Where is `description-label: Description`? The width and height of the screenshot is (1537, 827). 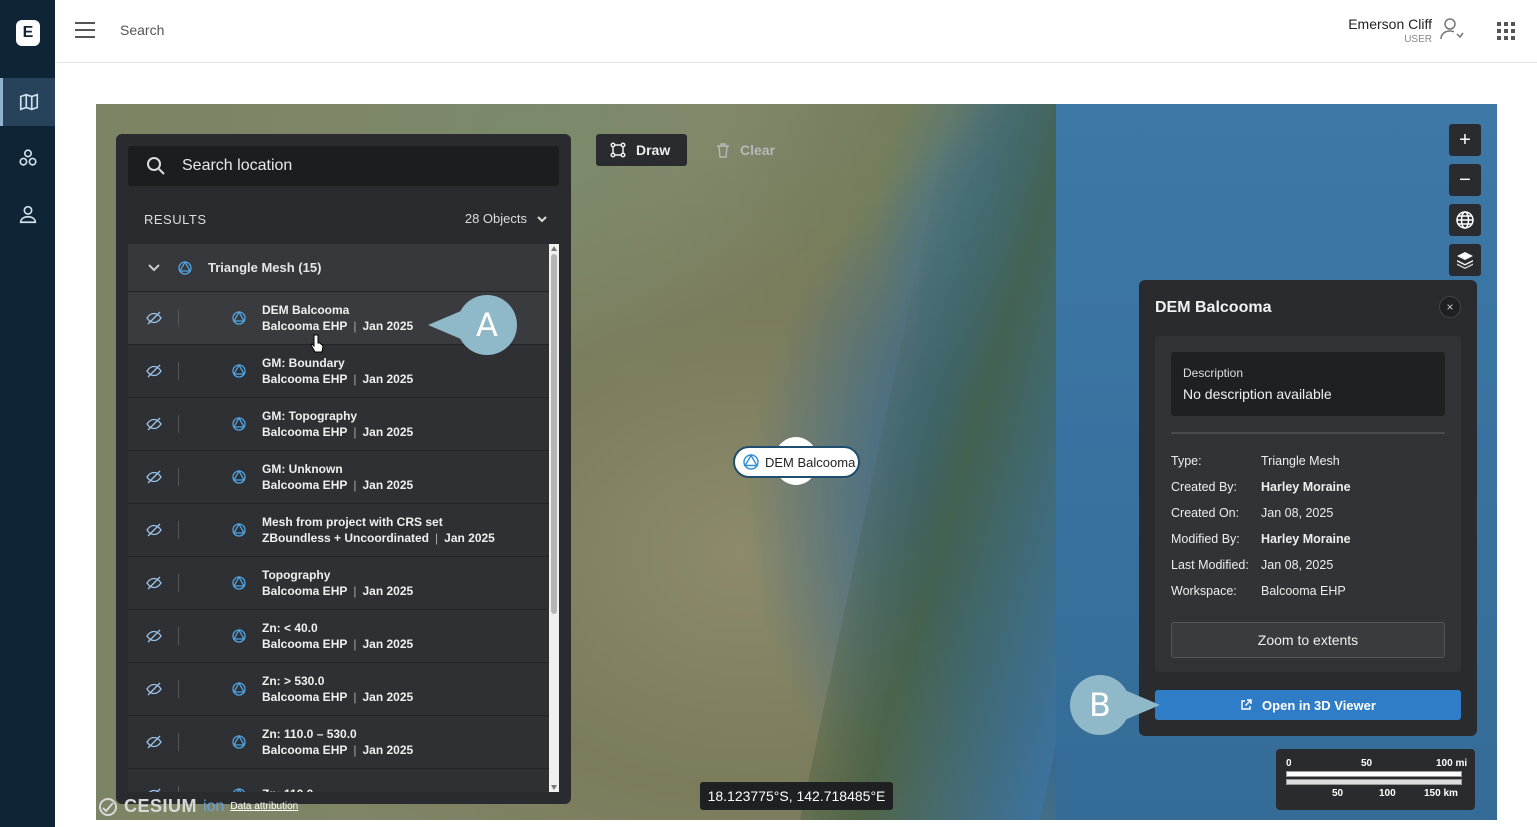
description-label: Description is located at coordinates (1213, 373).